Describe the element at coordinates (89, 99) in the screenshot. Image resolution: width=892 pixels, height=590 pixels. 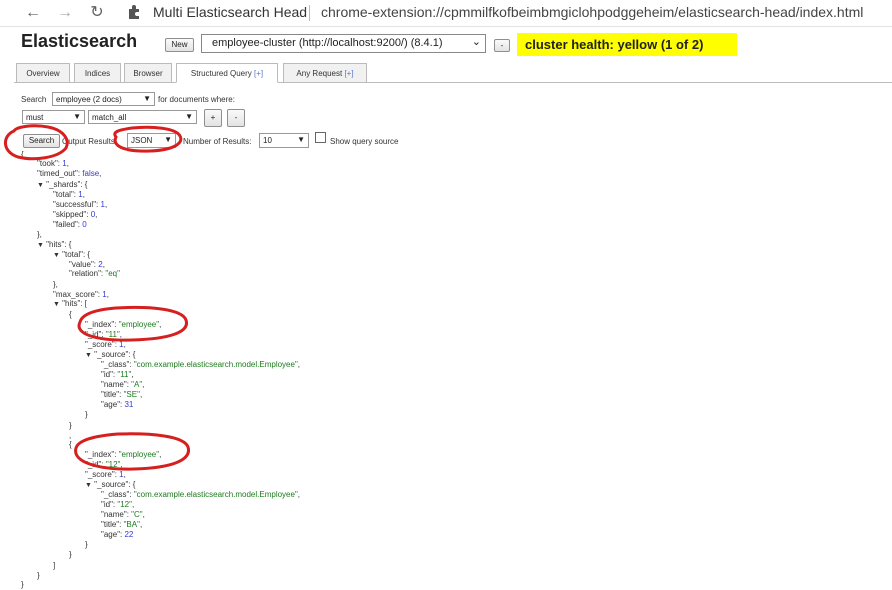
I see `index-select-value: employee (2 docs)` at that location.